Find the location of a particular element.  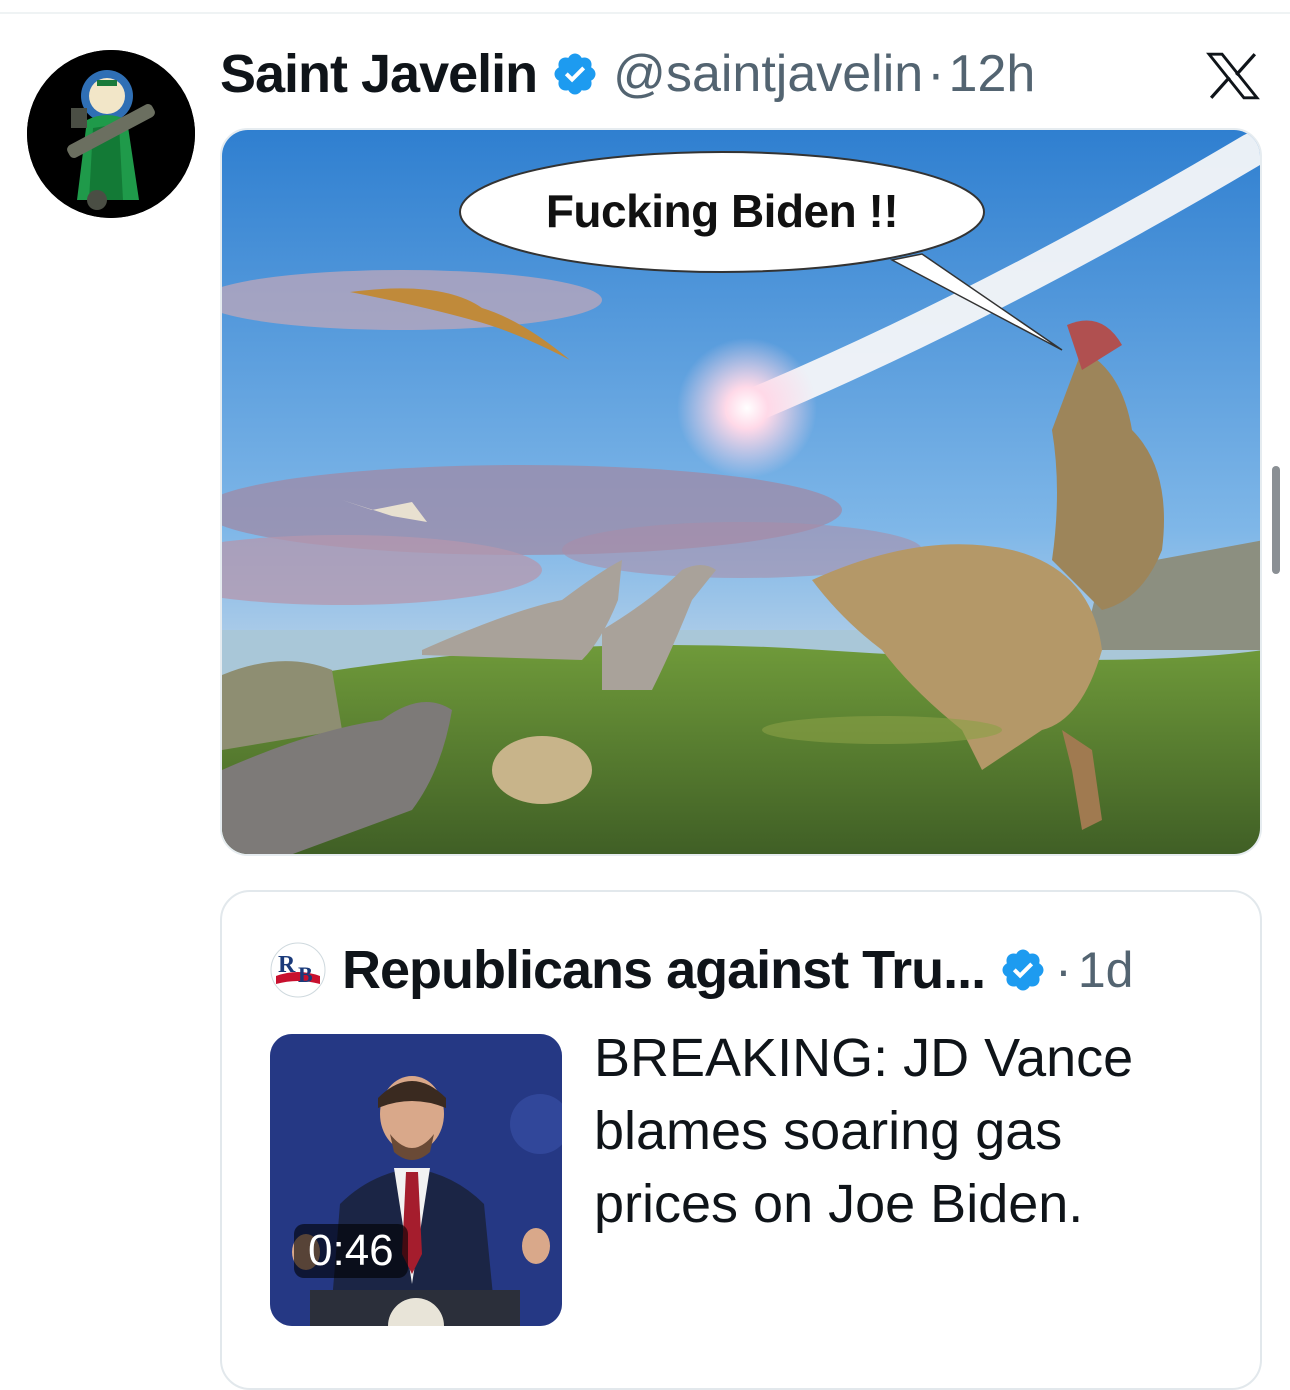

tweet-timestamp: 12h is located at coordinates (992, 74).